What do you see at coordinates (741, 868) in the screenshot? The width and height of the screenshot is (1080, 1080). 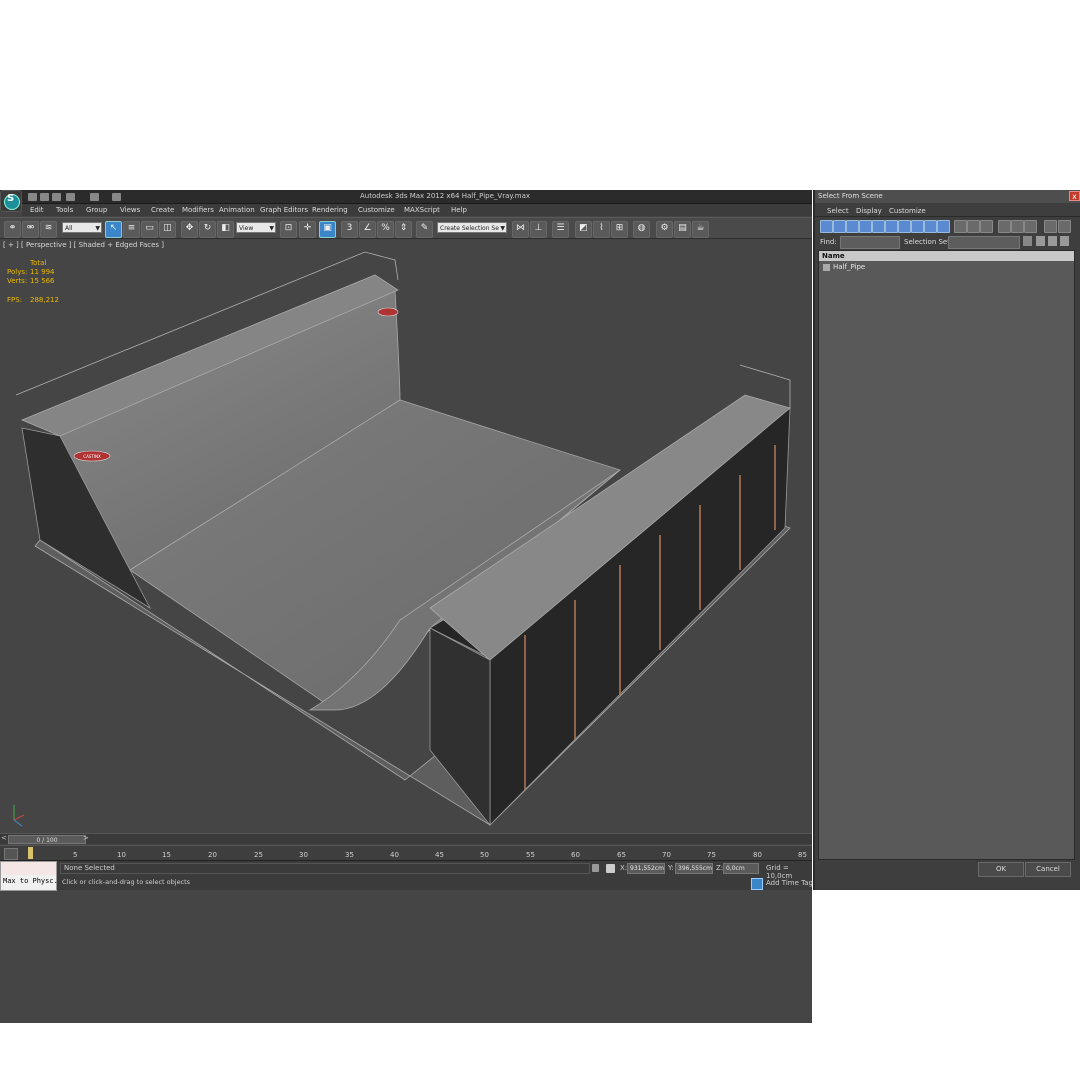 I see `z-coordinate-field: 0,0cm` at bounding box center [741, 868].